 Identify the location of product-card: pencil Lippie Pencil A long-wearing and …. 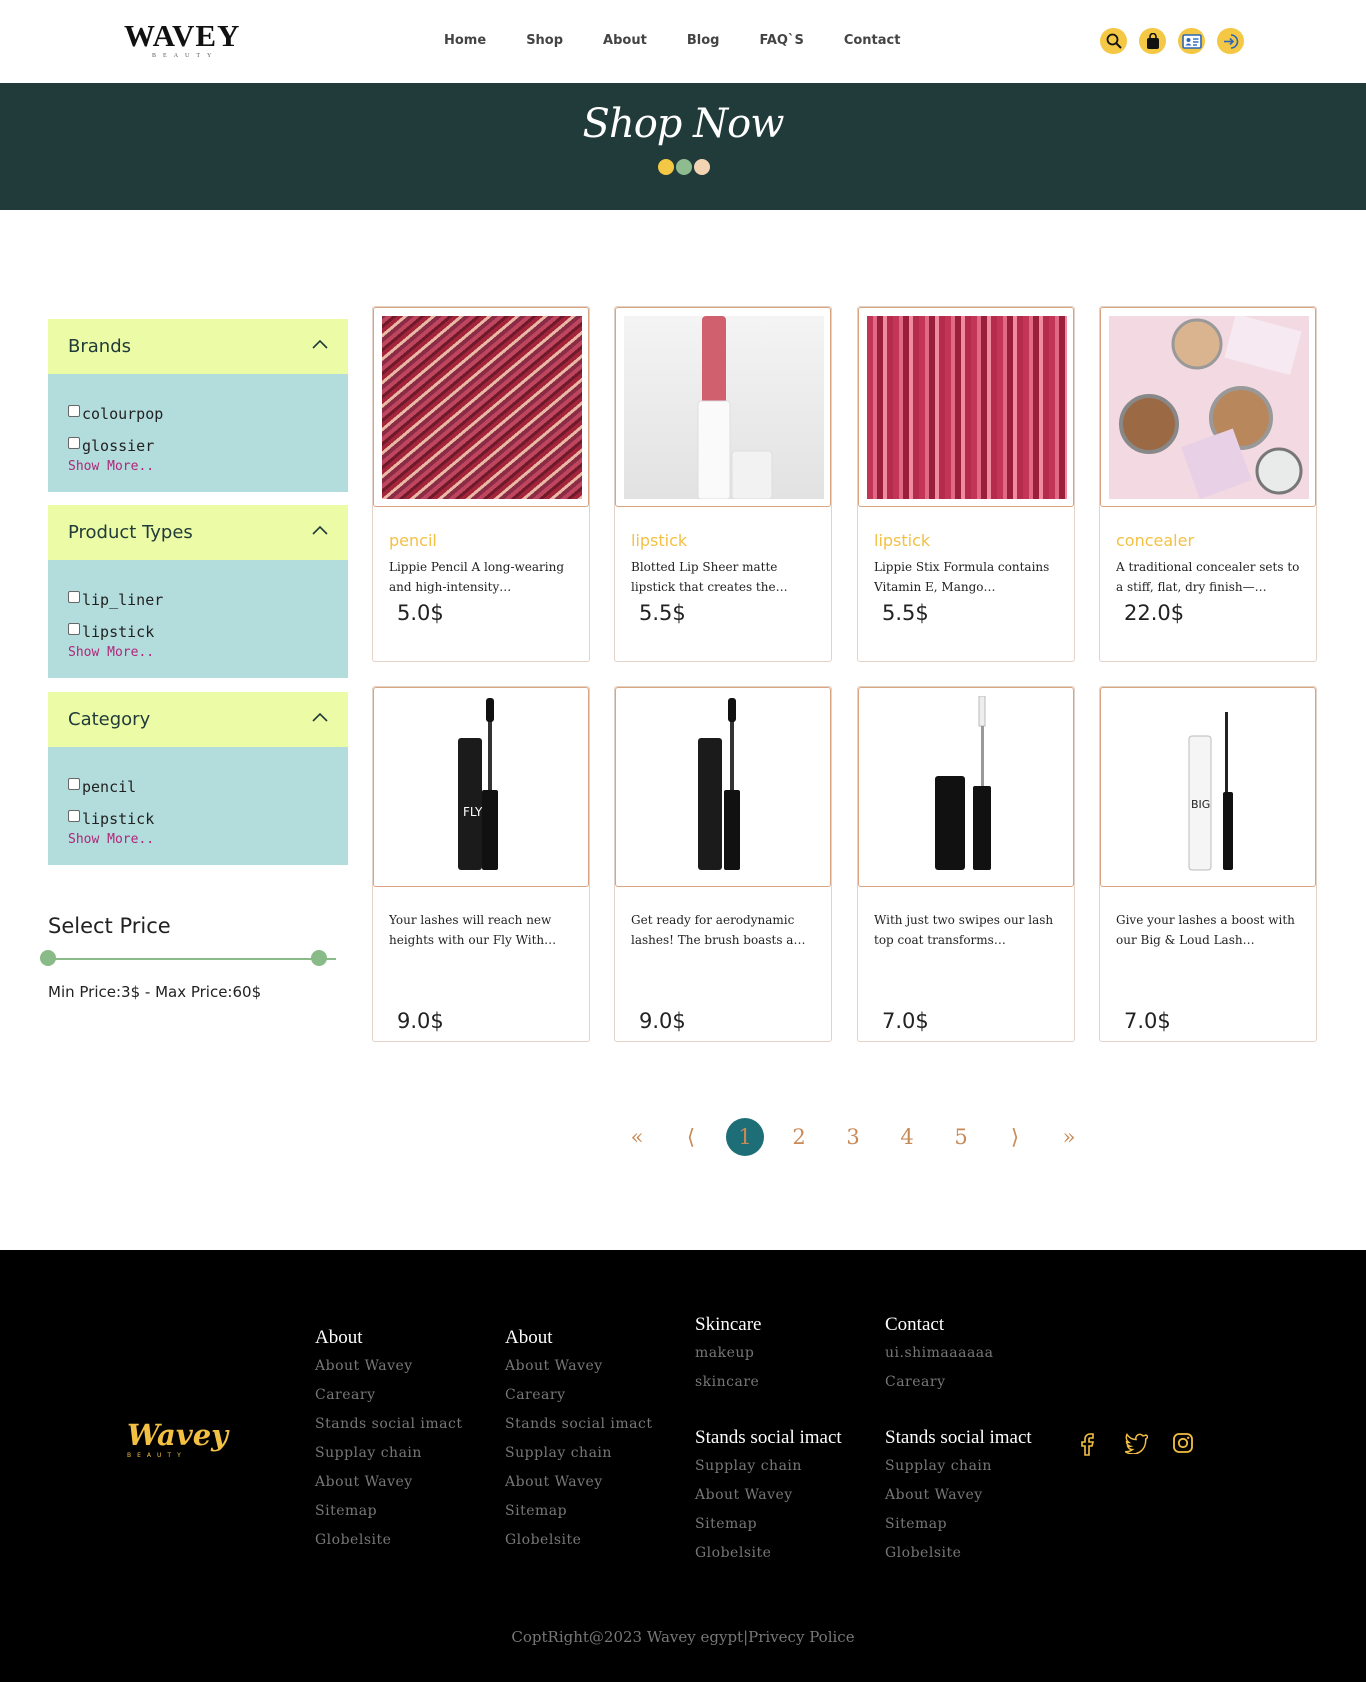
(481, 484).